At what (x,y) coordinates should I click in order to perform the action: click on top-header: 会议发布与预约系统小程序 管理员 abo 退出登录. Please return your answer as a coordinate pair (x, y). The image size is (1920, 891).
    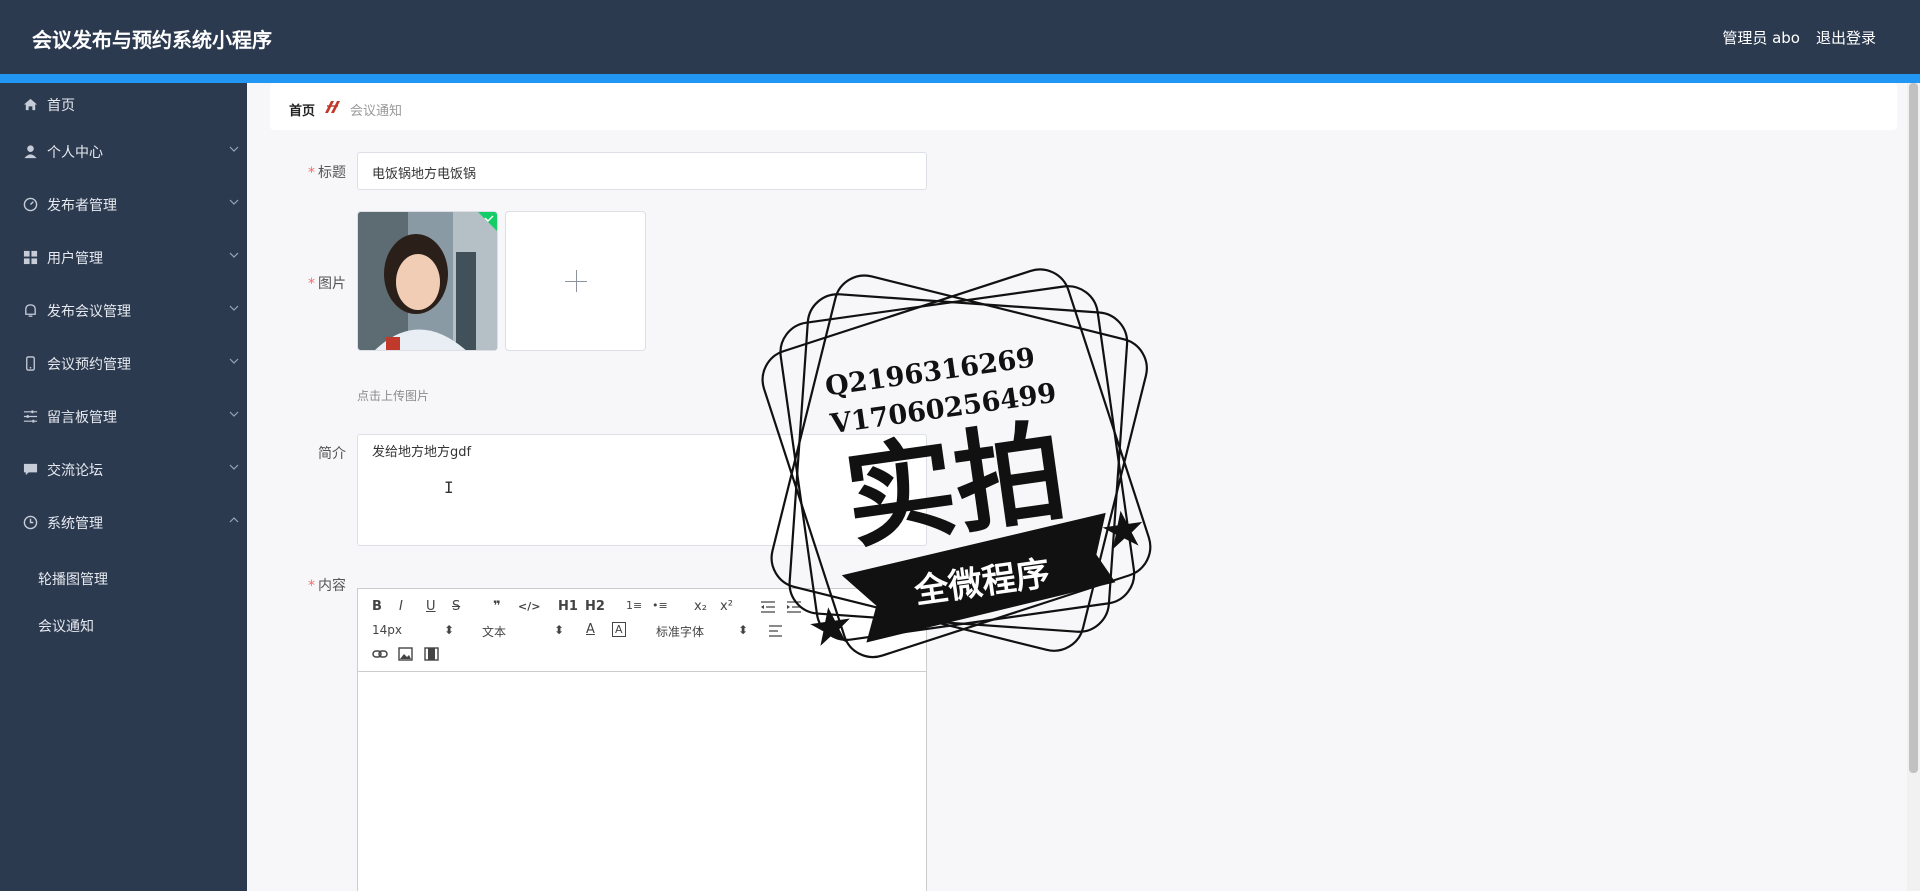
    Looking at the image, I should click on (960, 37).